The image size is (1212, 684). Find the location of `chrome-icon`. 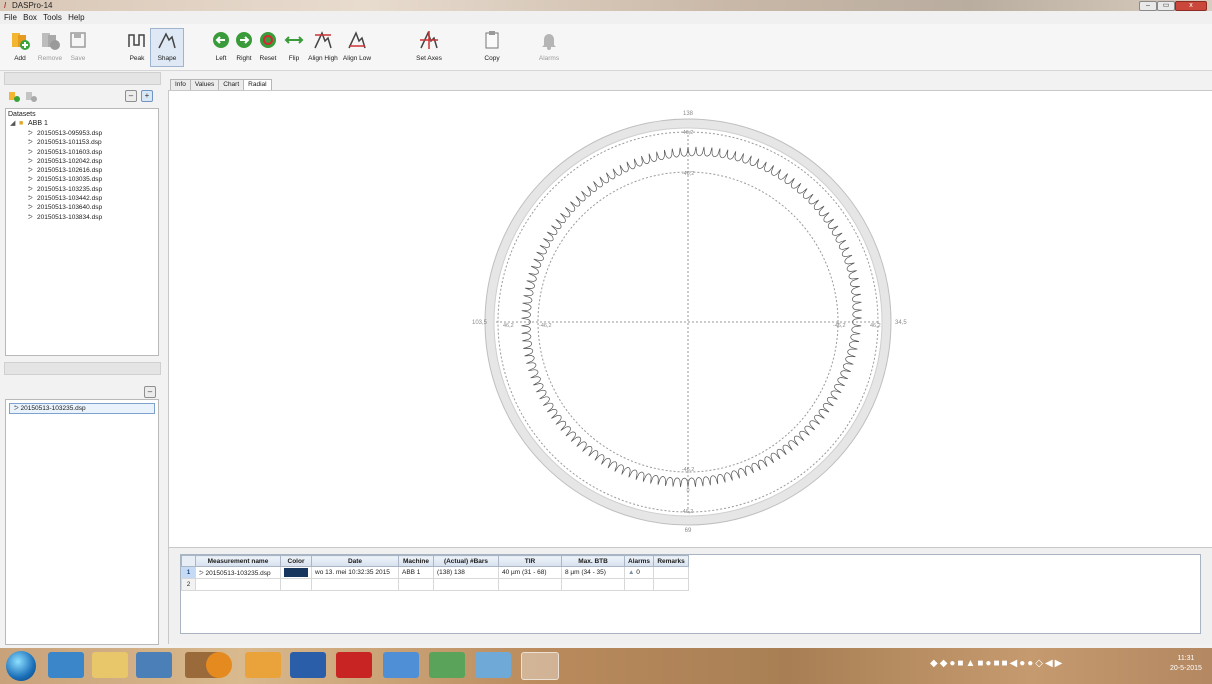

chrome-icon is located at coordinates (219, 665).